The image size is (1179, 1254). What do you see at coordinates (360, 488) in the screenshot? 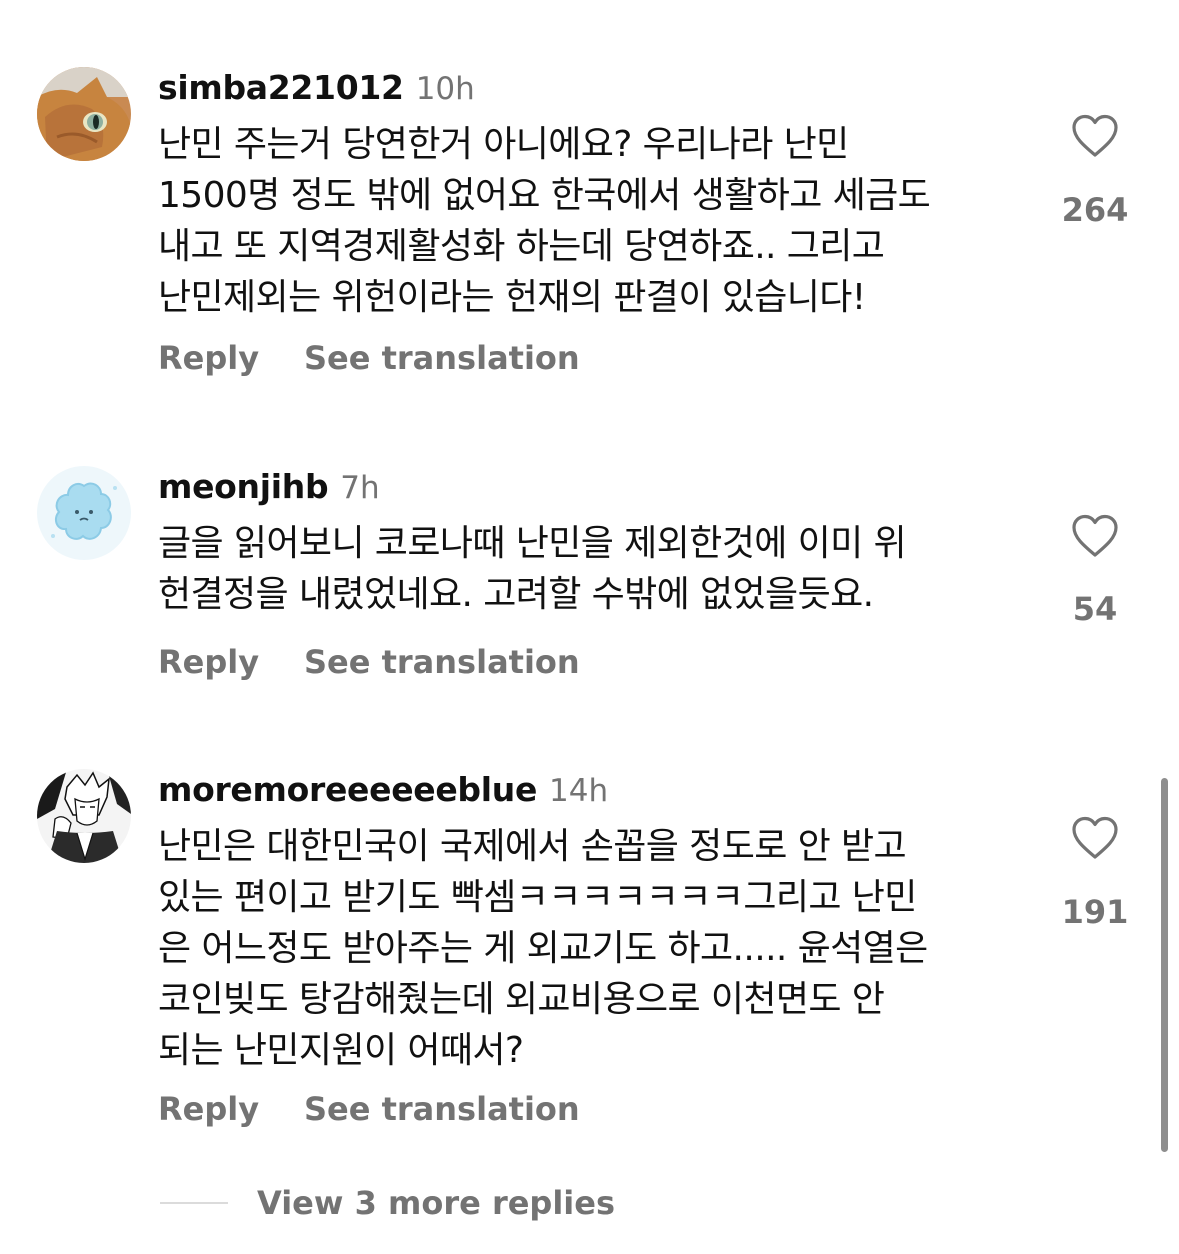
I see `timestamp: 7h` at bounding box center [360, 488].